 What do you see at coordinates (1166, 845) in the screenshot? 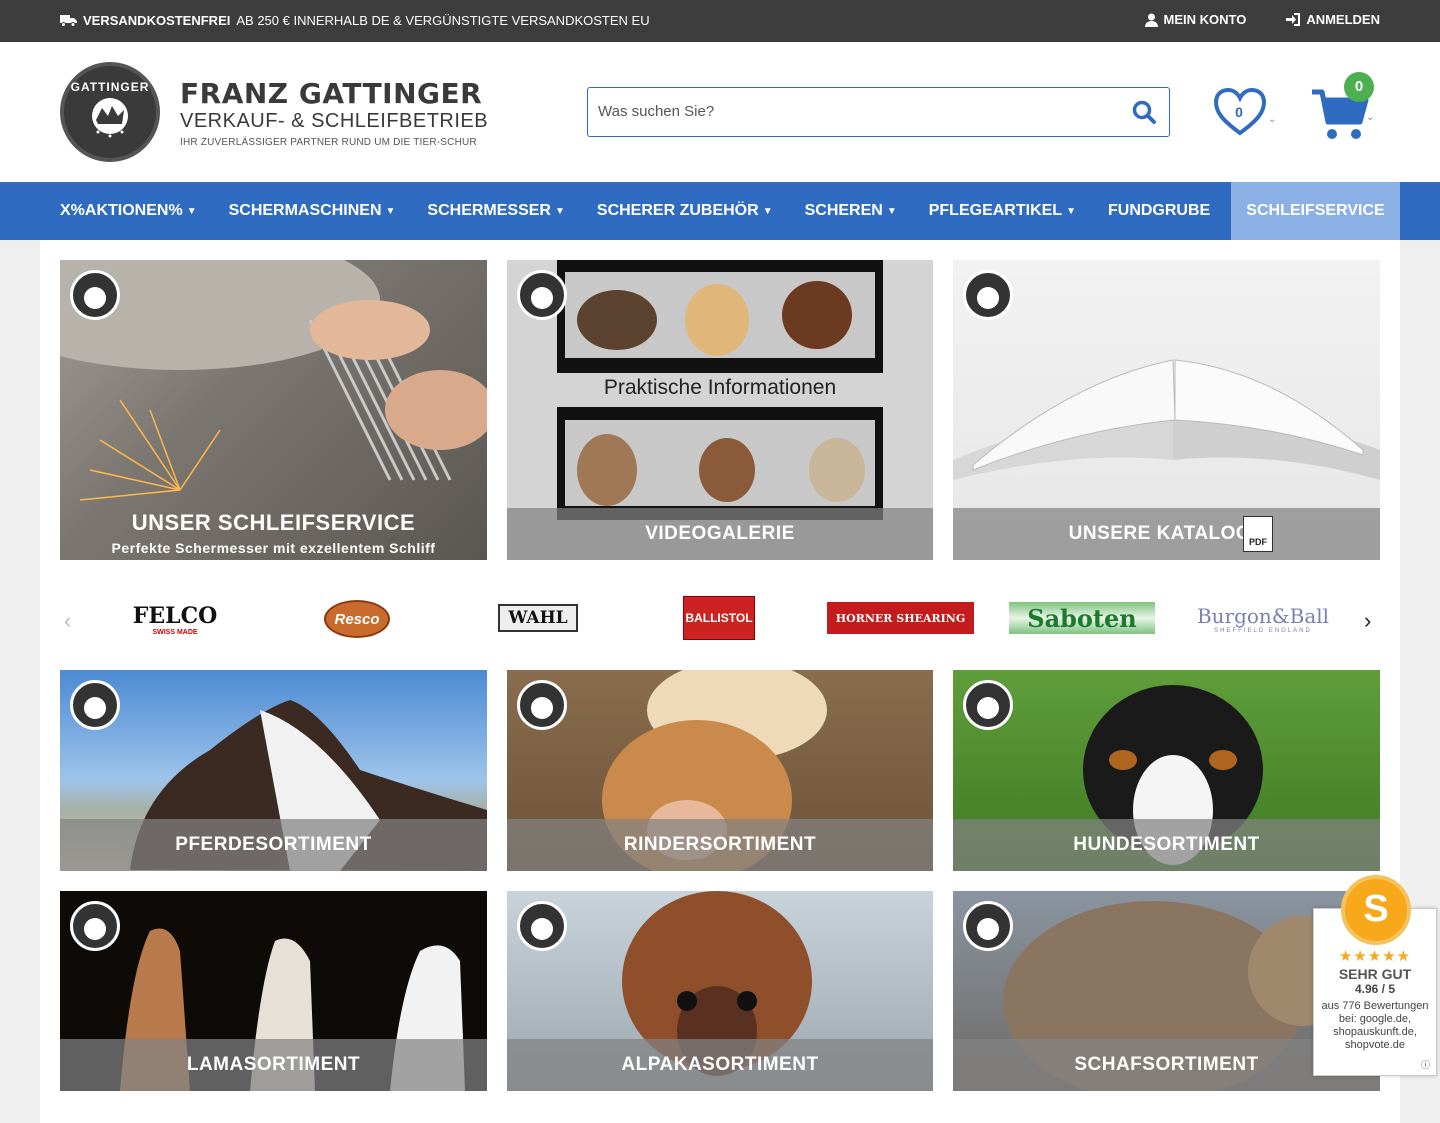
I see `tile-title: HUNDESORTIMENT` at bounding box center [1166, 845].